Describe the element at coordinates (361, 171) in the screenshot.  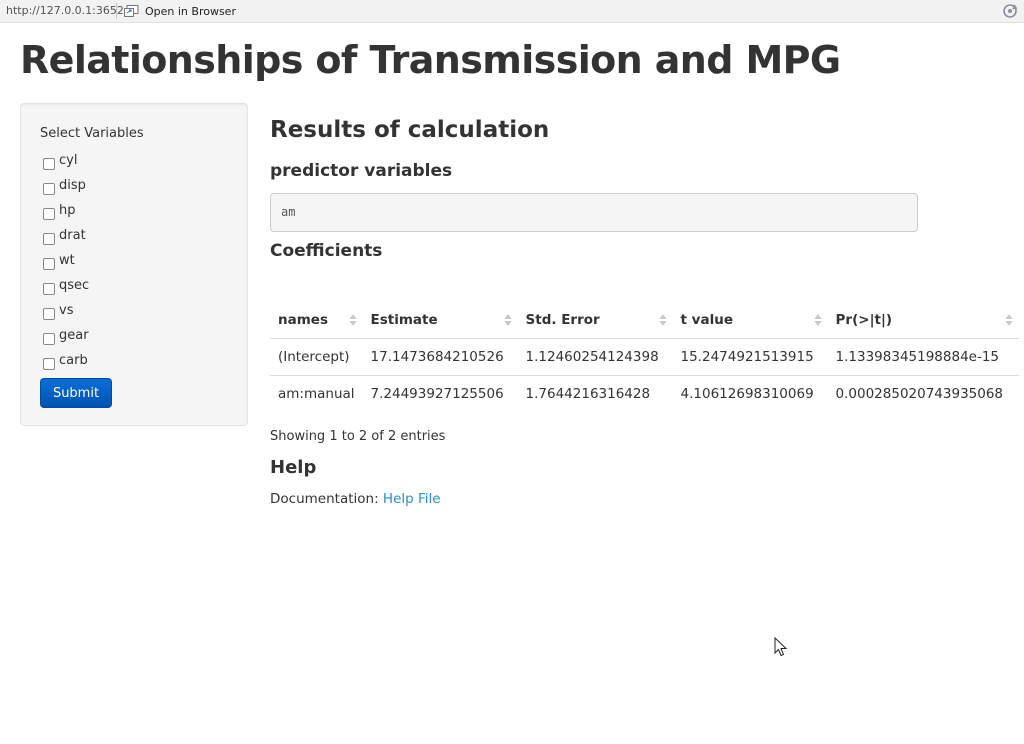
I see `predictor-heading: predictor variables` at that location.